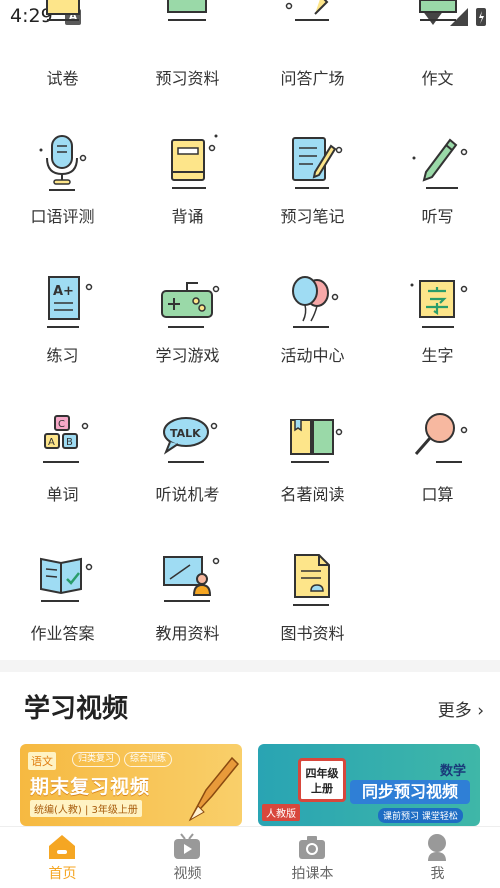  I want to click on nav-video: 视频, so click(187, 857).